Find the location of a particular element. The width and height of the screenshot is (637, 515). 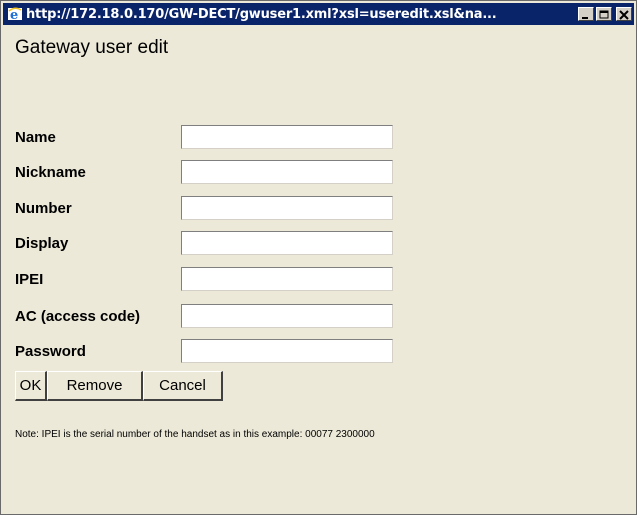

form-button-row: OK Remove Cancel is located at coordinates (119, 386).